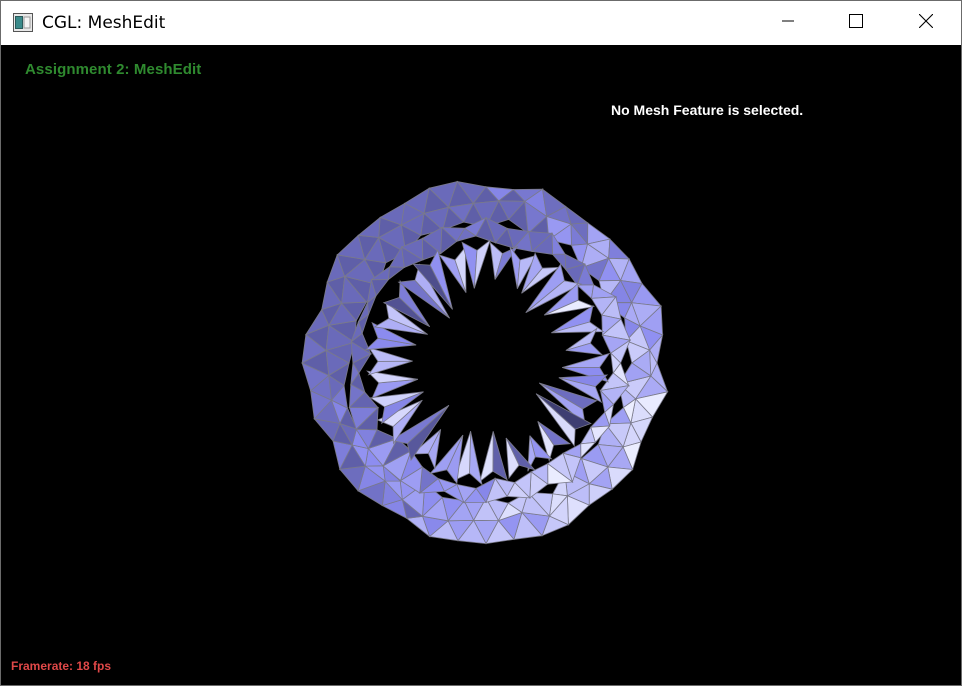 This screenshot has width=962, height=686. What do you see at coordinates (104, 23) in the screenshot?
I see `window-title: CGL: MeshEdit` at bounding box center [104, 23].